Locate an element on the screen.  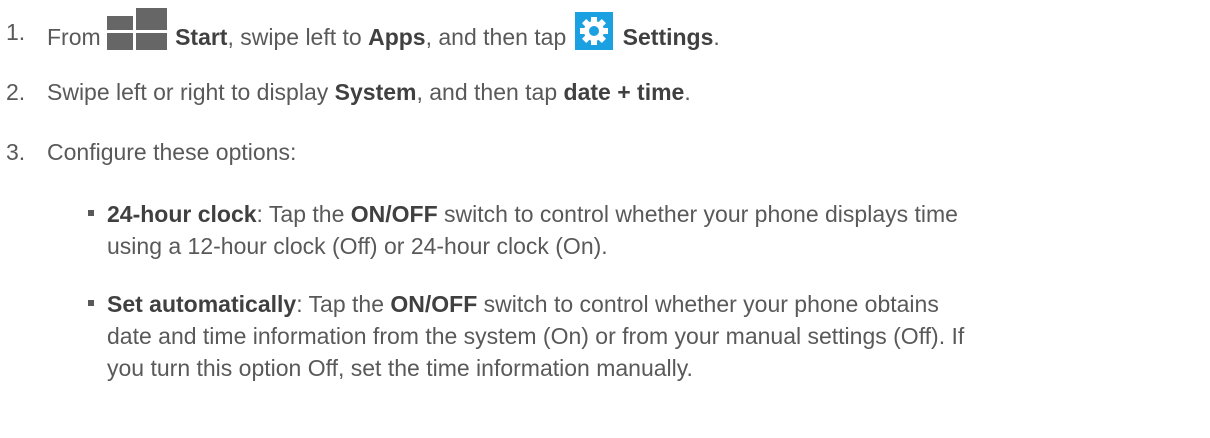
system-label: System is located at coordinates (375, 92).